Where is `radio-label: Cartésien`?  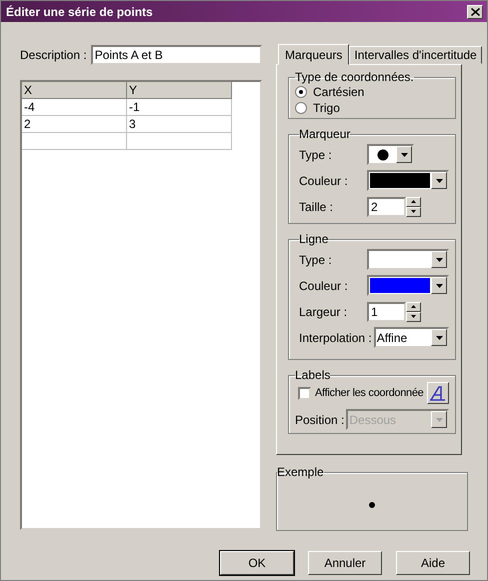
radio-label: Cartésien is located at coordinates (338, 92).